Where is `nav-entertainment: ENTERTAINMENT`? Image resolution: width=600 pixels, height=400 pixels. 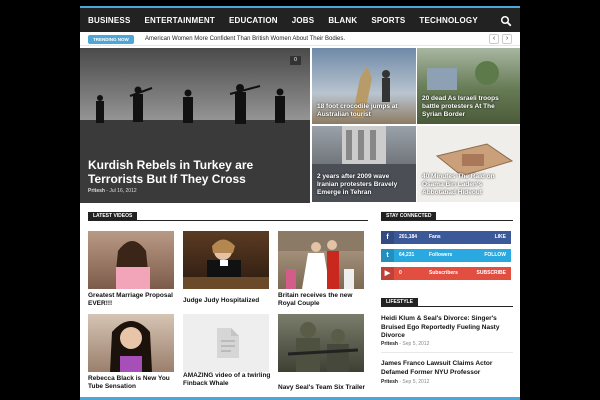
nav-entertainment: ENTERTAINMENT is located at coordinates (180, 20).